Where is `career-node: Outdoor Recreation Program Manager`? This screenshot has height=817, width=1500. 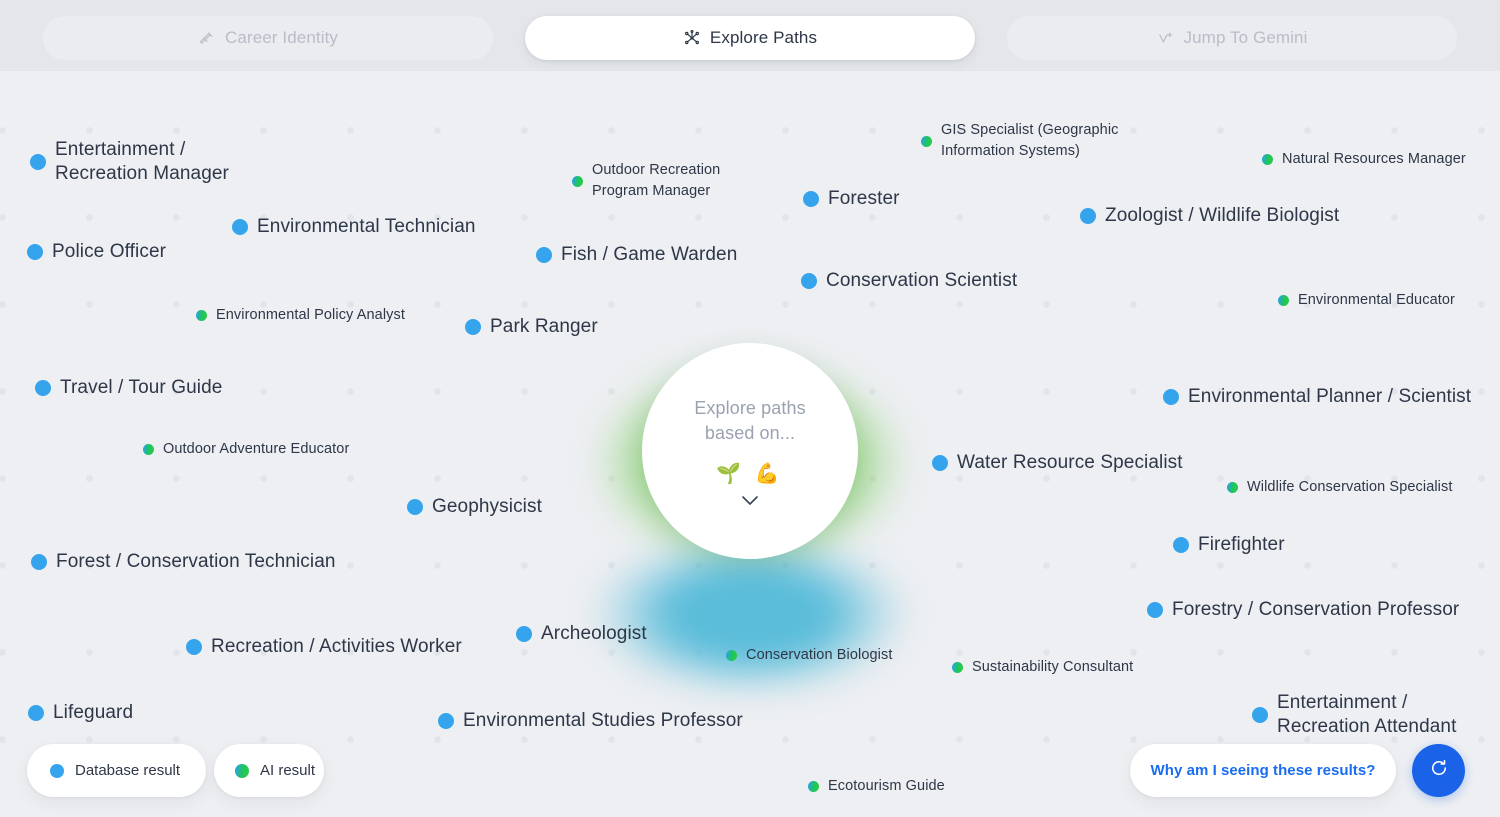
career-node: Outdoor Recreation Program Manager is located at coordinates (646, 181).